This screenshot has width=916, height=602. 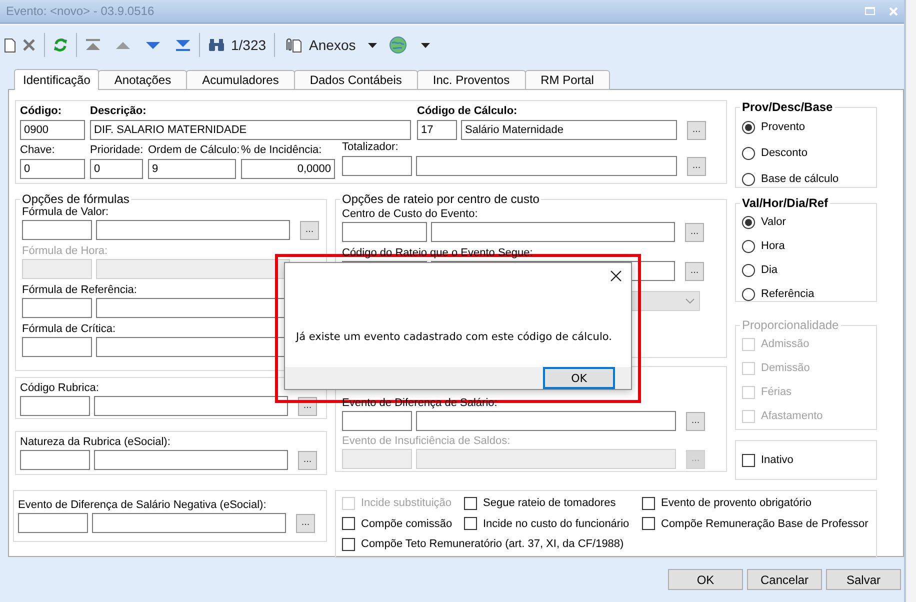 What do you see at coordinates (785, 344) in the screenshot?
I see `checkbox-label: Admissão` at bounding box center [785, 344].